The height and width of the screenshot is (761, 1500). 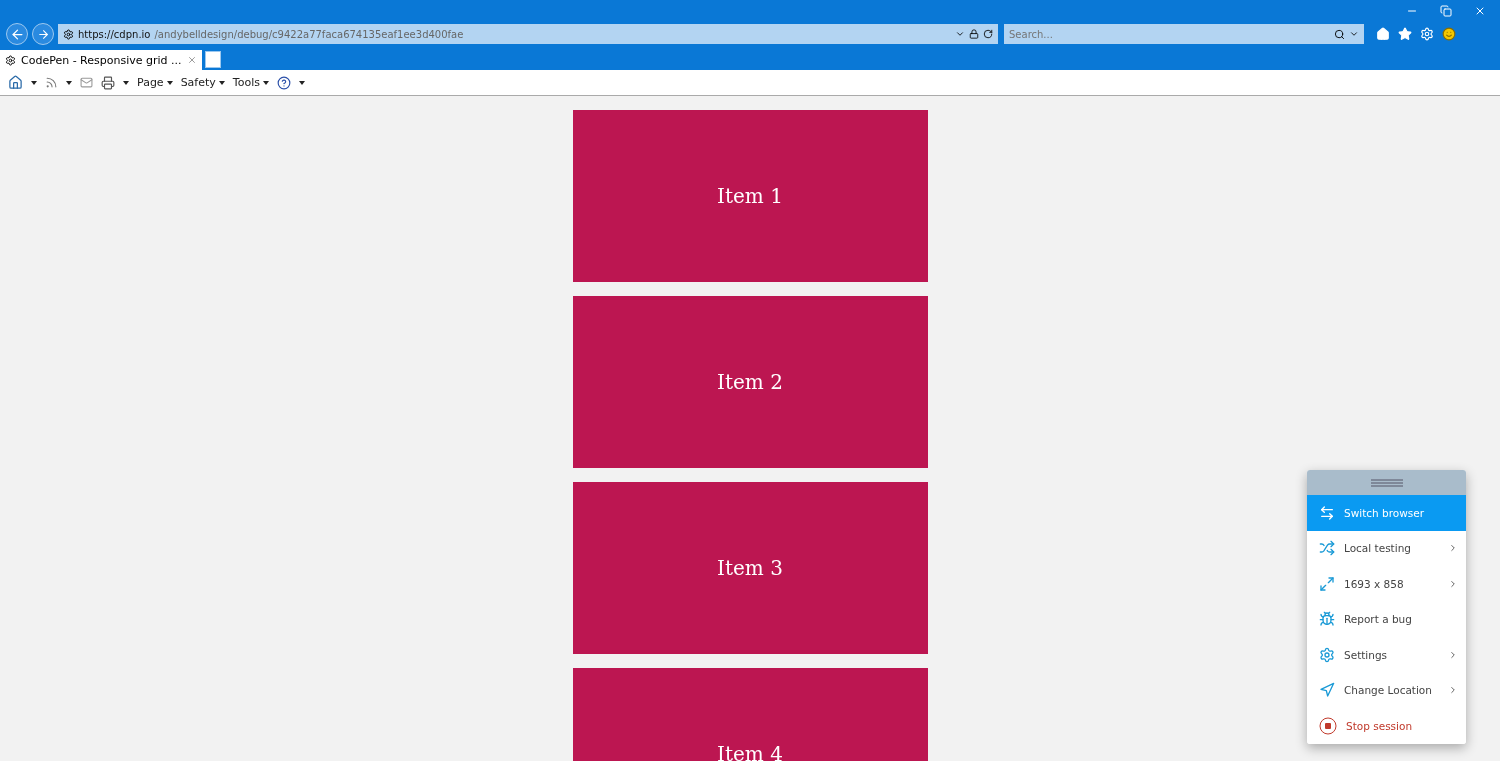 I want to click on new-tab-button, so click(x=212, y=59).